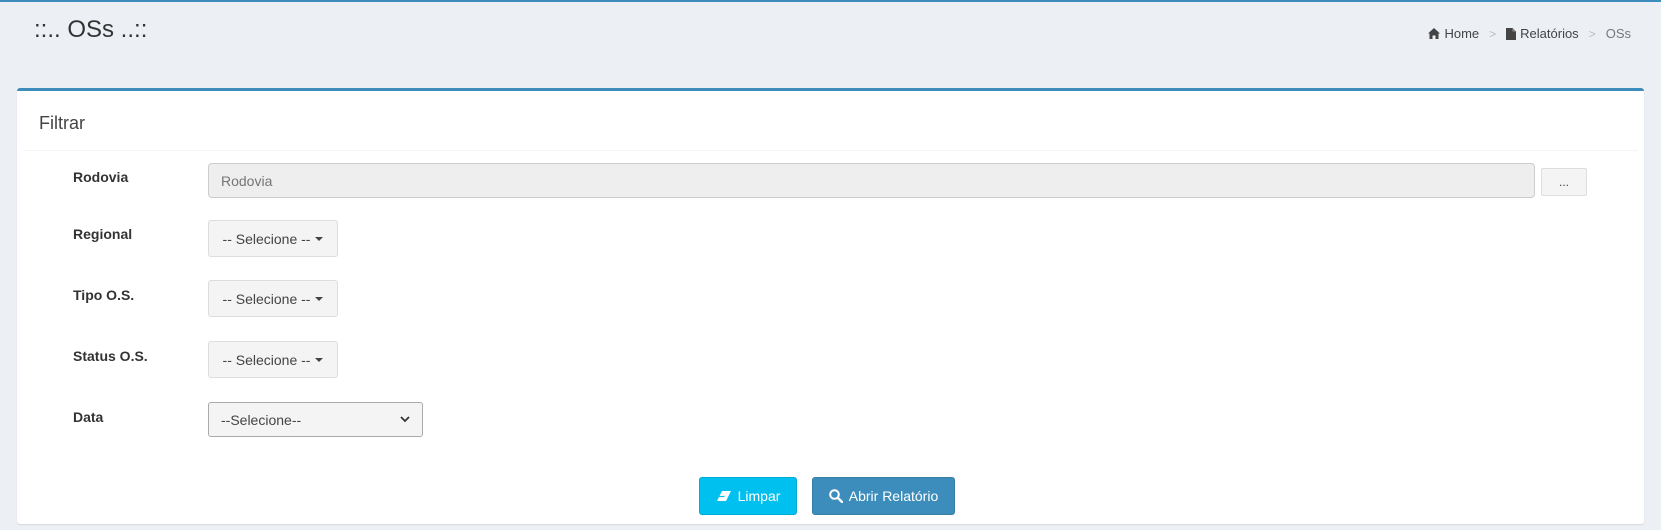  Describe the element at coordinates (1434, 33) in the screenshot. I see `home-icon` at that location.